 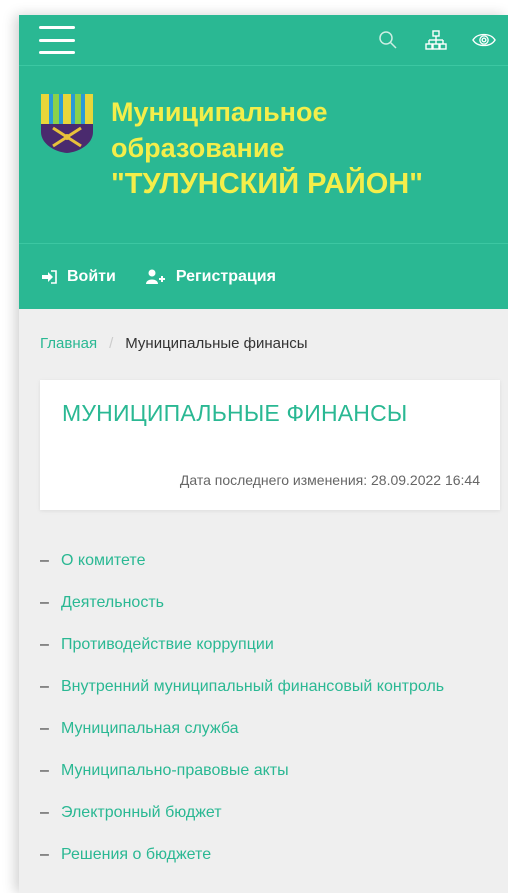 I want to click on login-icon, so click(x=49, y=276).